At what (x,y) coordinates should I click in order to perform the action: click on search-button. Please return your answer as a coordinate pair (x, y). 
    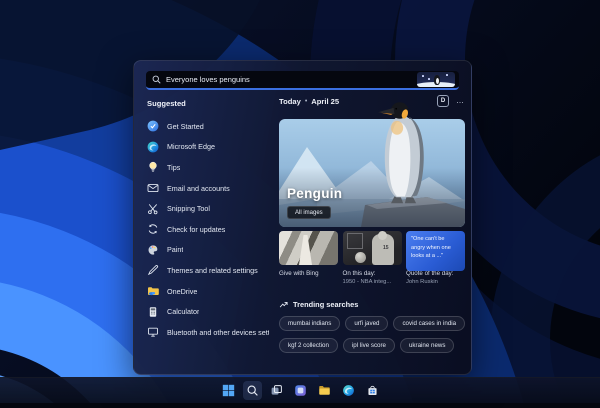
    Looking at the image, I should click on (252, 390).